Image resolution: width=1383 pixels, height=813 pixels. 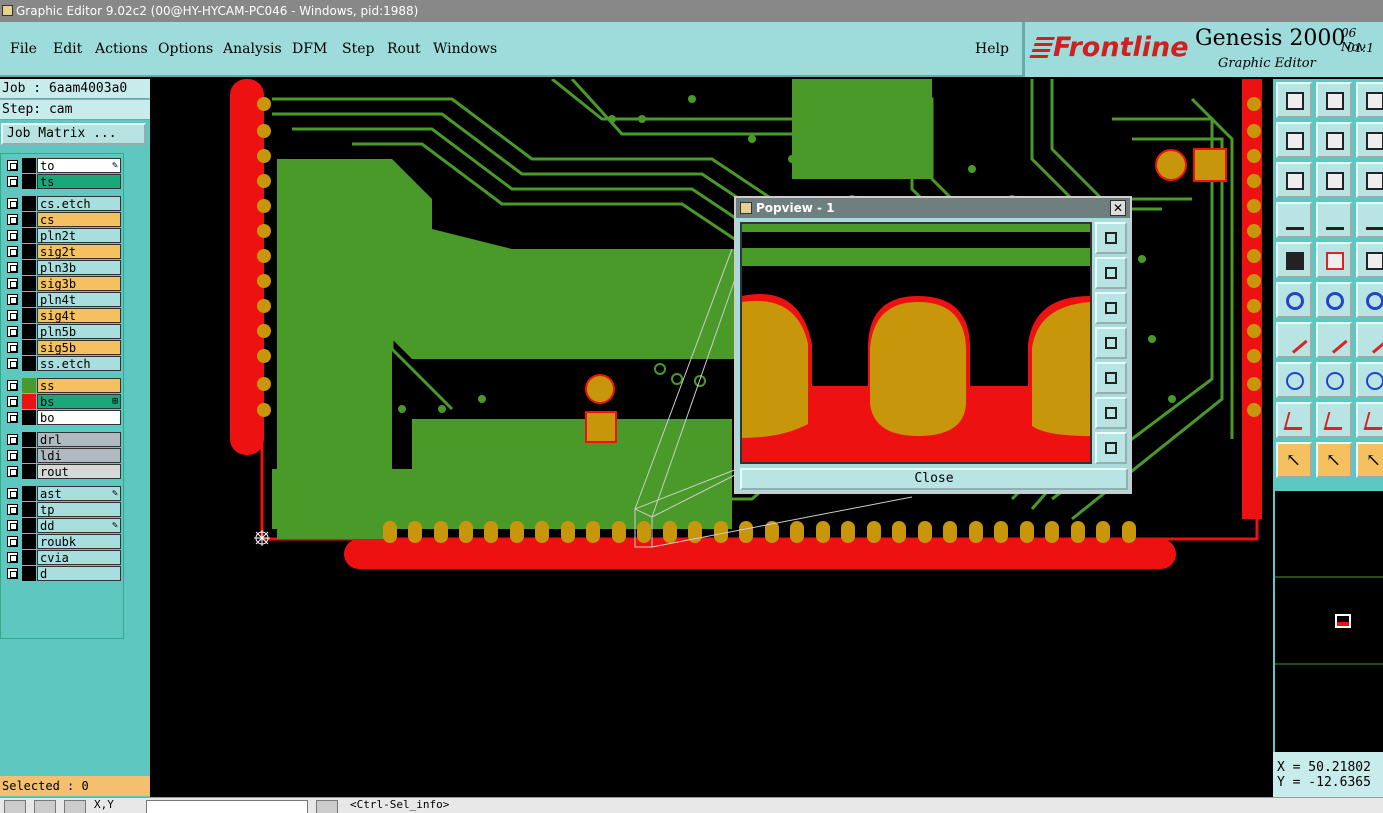 I want to click on layer-row-sig2t: sig2t, so click(x=63, y=251).